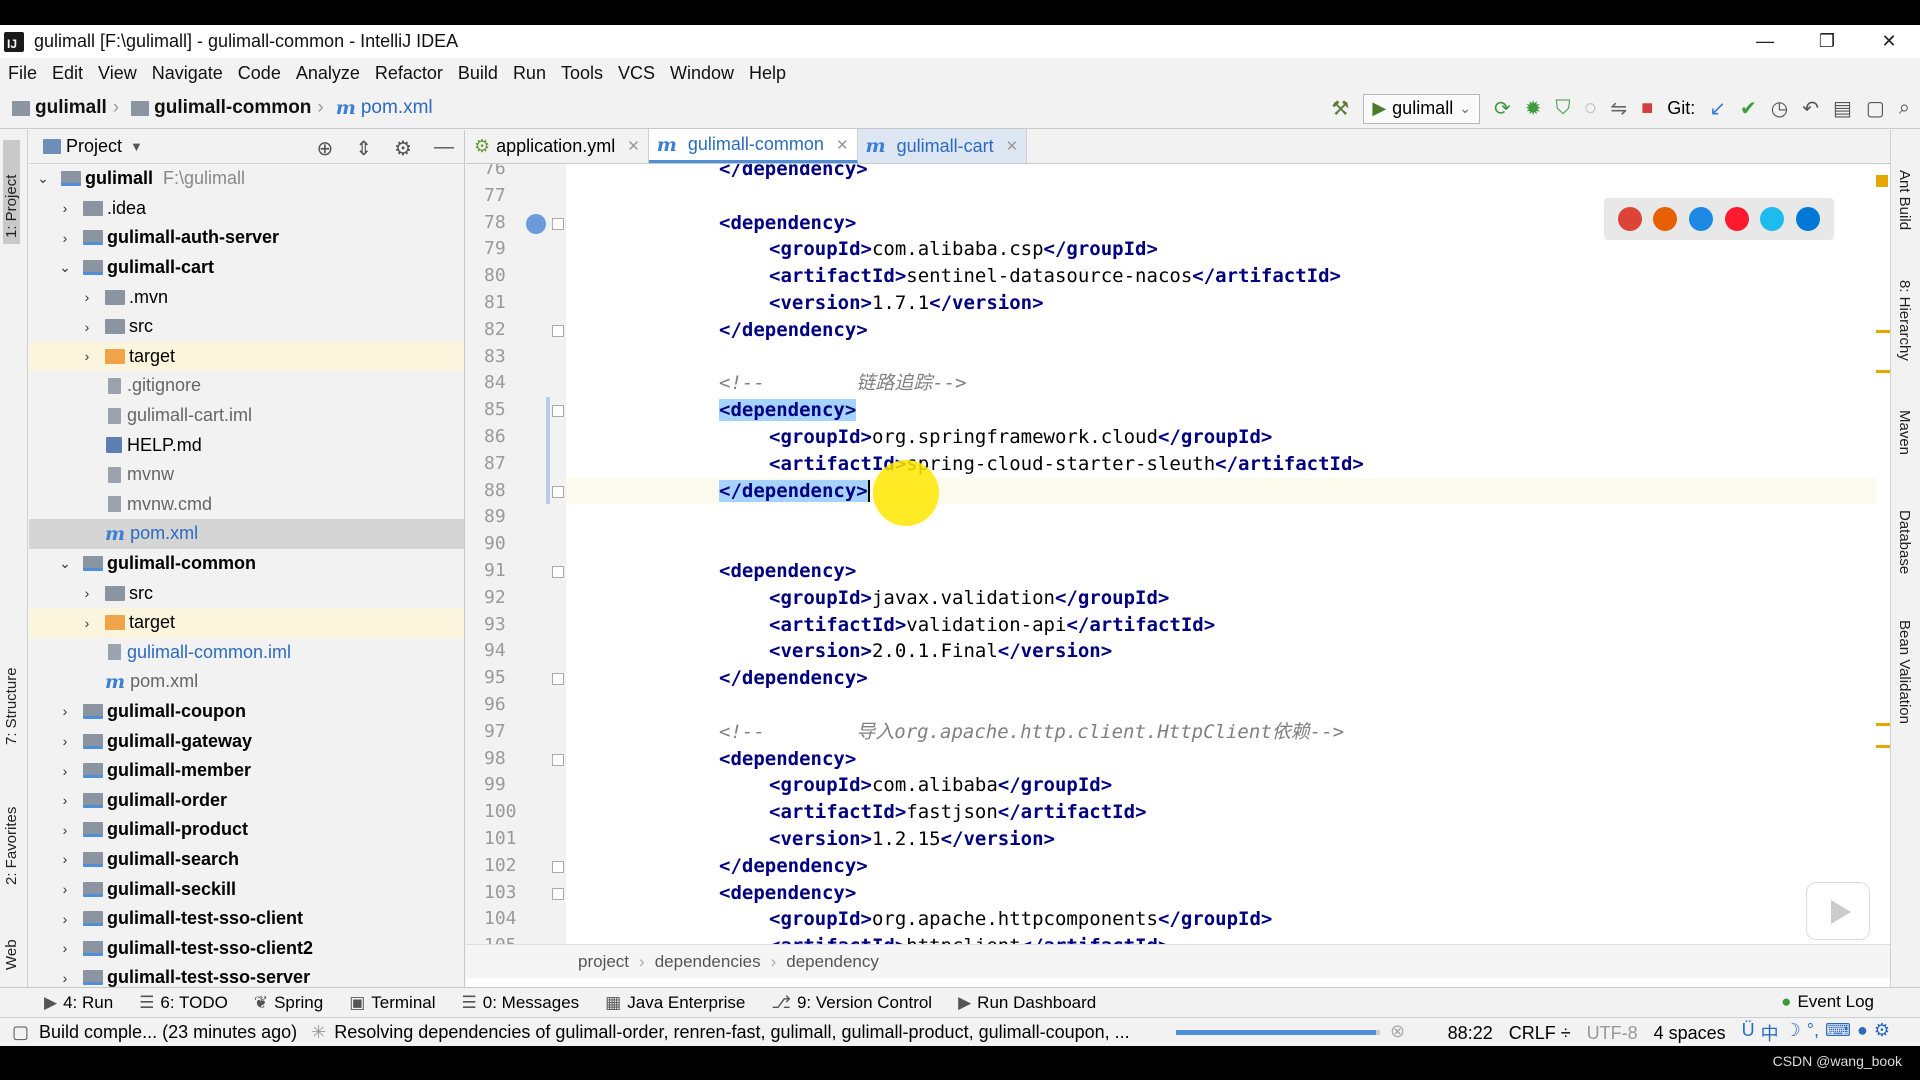 Image resolution: width=1920 pixels, height=1080 pixels. I want to click on presentation-icon: ▢, so click(1875, 108).